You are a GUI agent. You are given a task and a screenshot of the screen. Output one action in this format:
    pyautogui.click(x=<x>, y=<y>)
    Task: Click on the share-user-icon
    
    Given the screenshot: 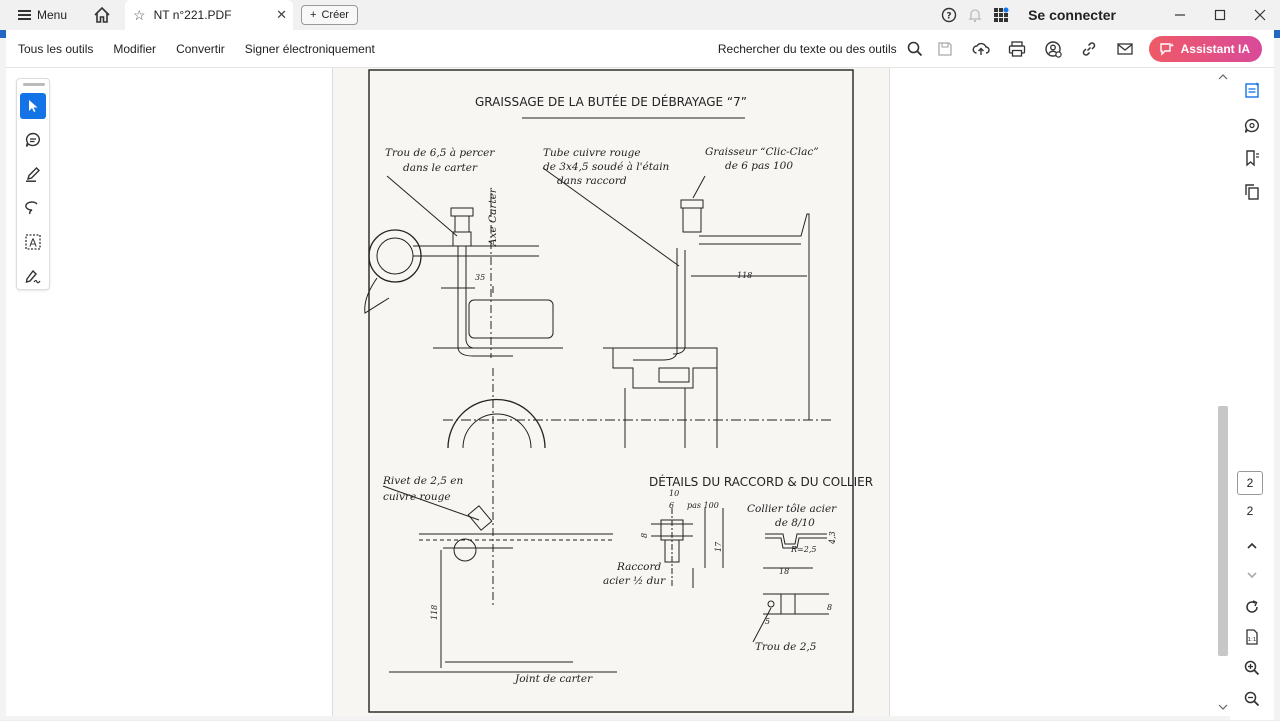 What is the action you would take?
    pyautogui.click(x=1053, y=49)
    